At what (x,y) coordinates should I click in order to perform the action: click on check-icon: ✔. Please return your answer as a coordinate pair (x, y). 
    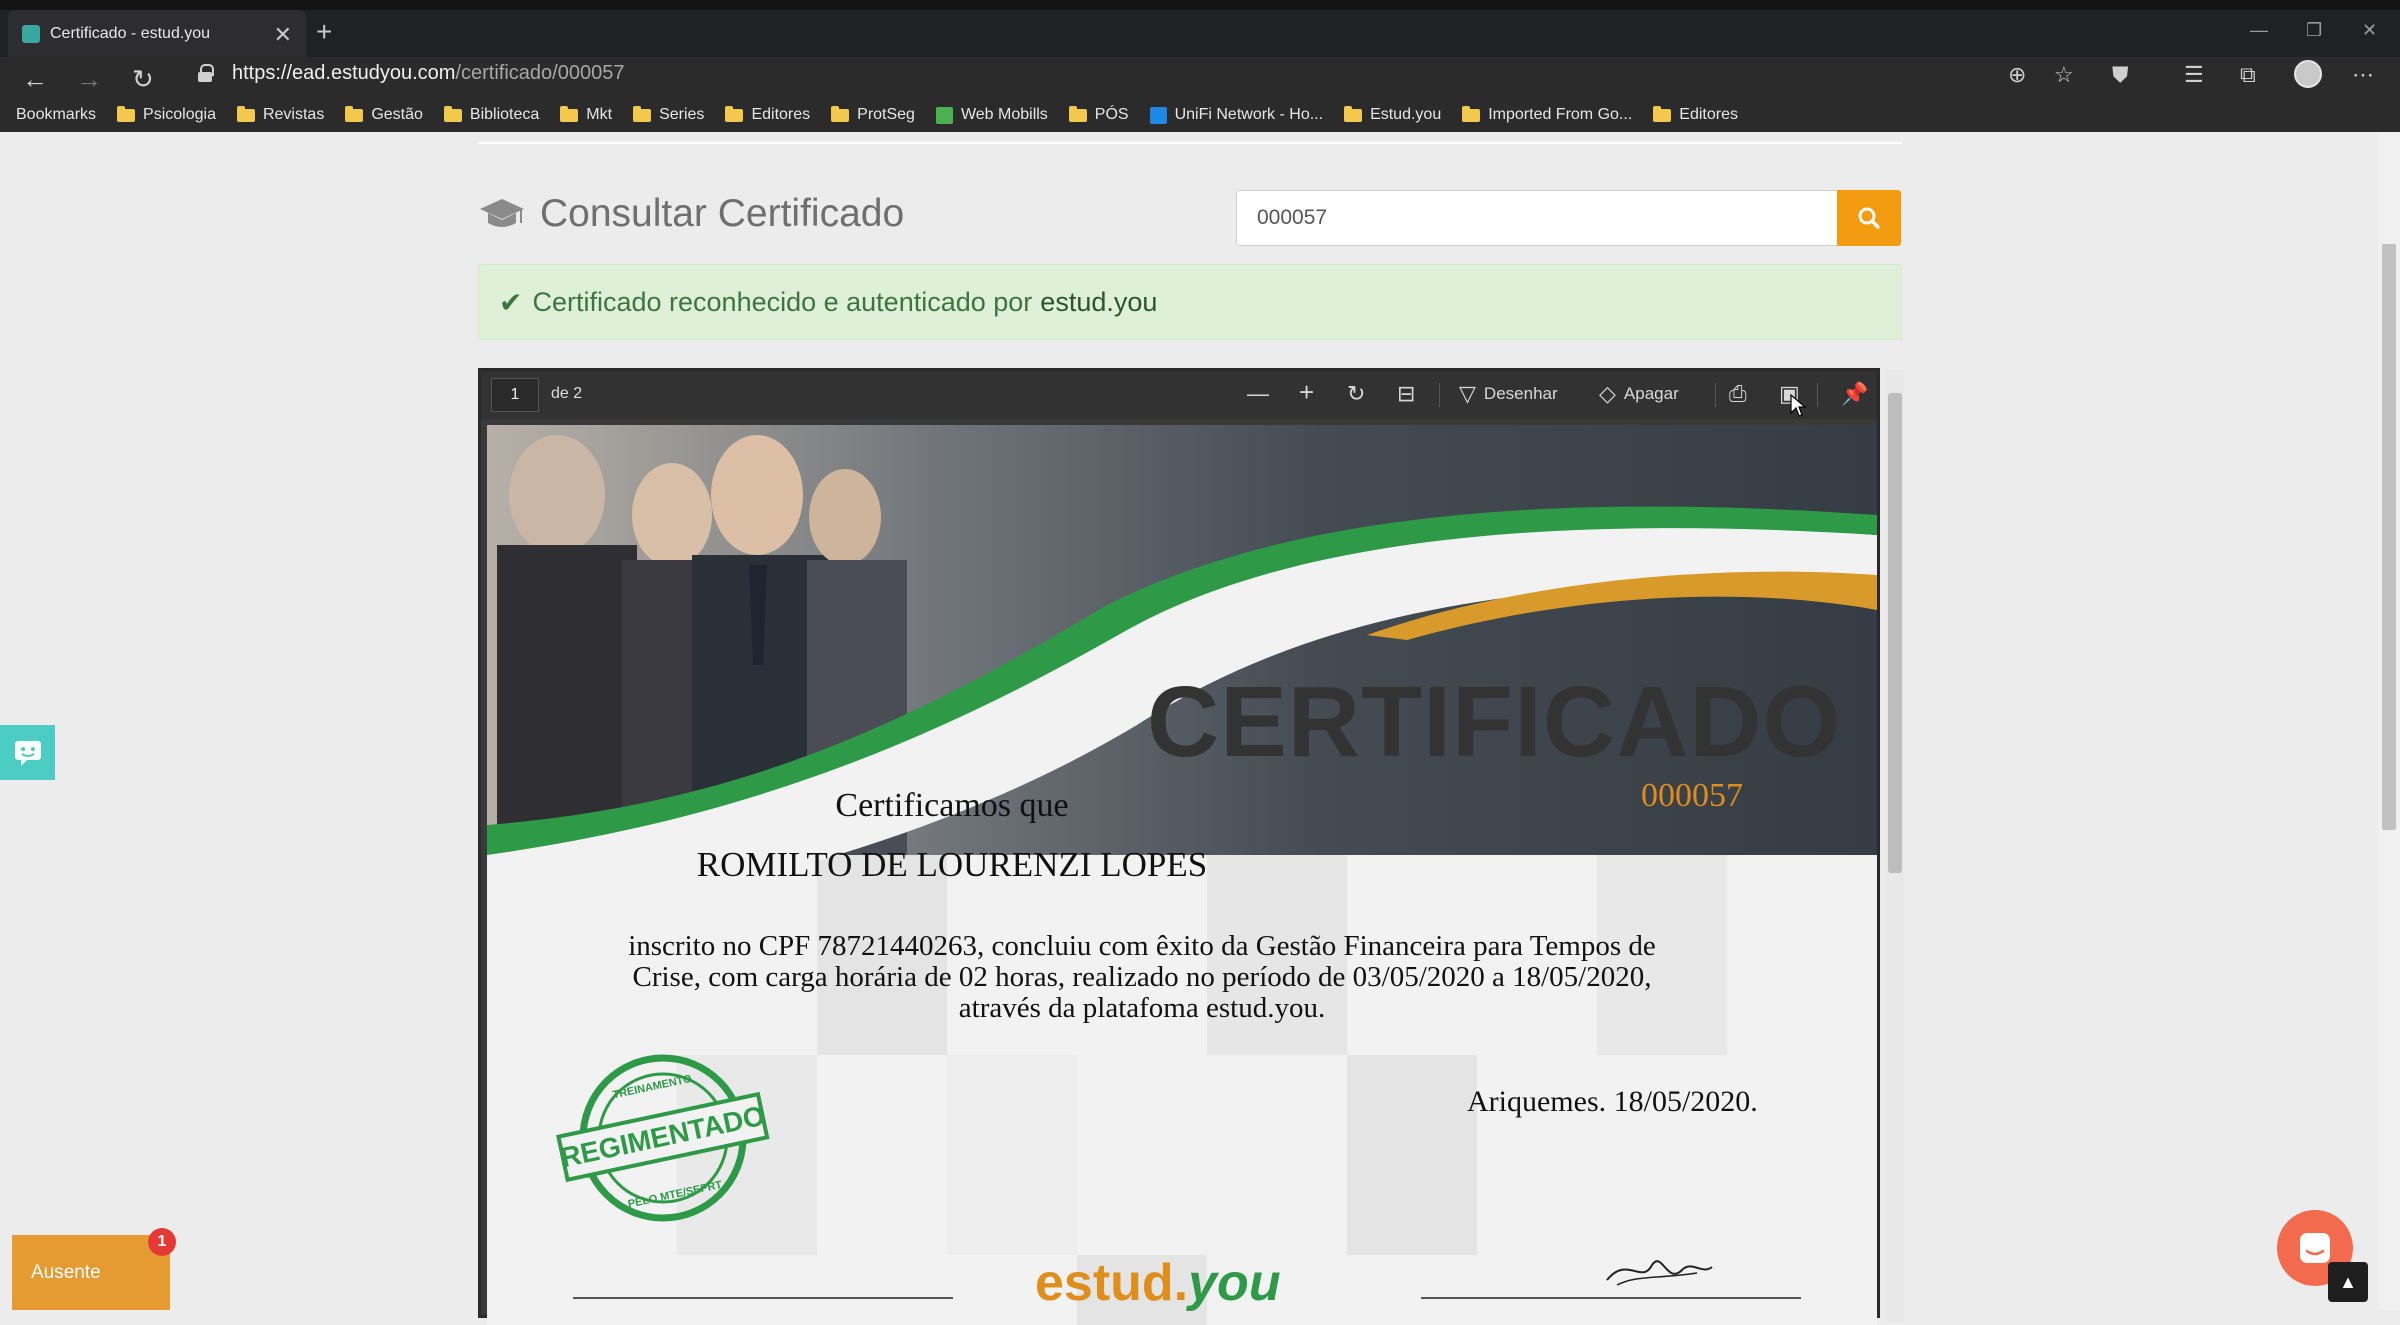
    Looking at the image, I should click on (511, 302).